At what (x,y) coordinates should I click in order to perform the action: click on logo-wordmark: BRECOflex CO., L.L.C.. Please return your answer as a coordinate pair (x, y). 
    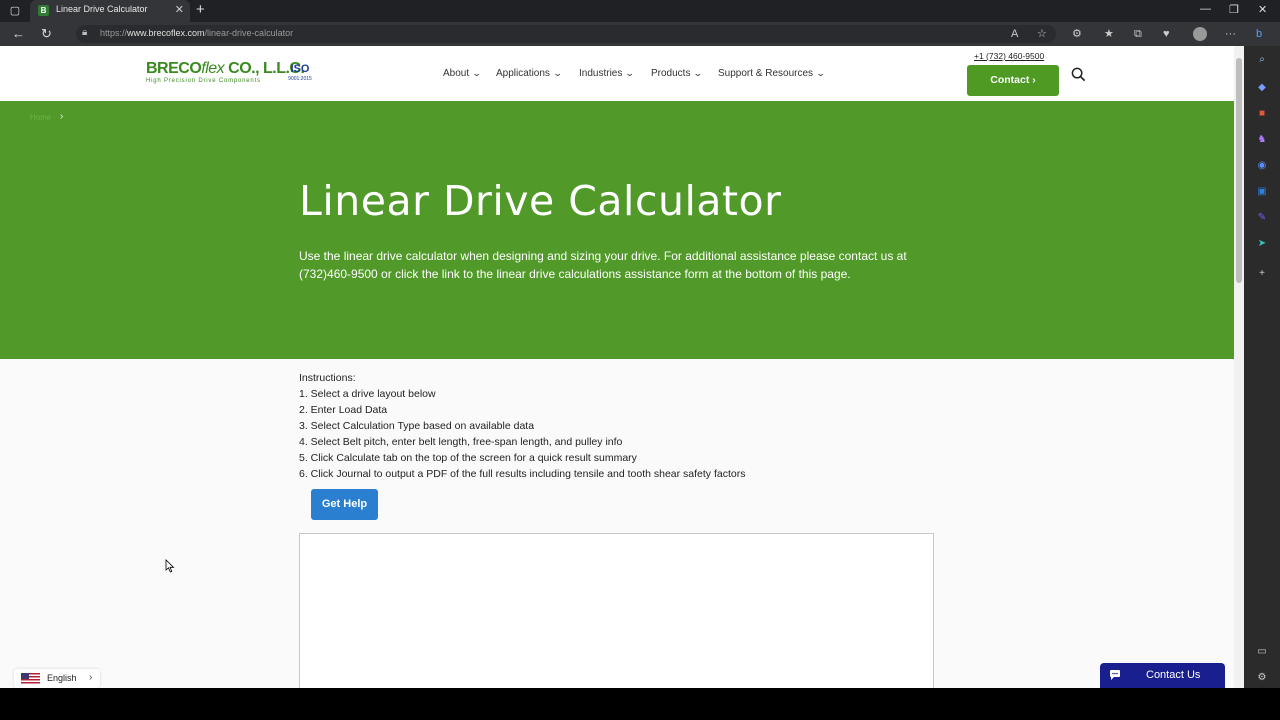
    Looking at the image, I should click on (225, 68).